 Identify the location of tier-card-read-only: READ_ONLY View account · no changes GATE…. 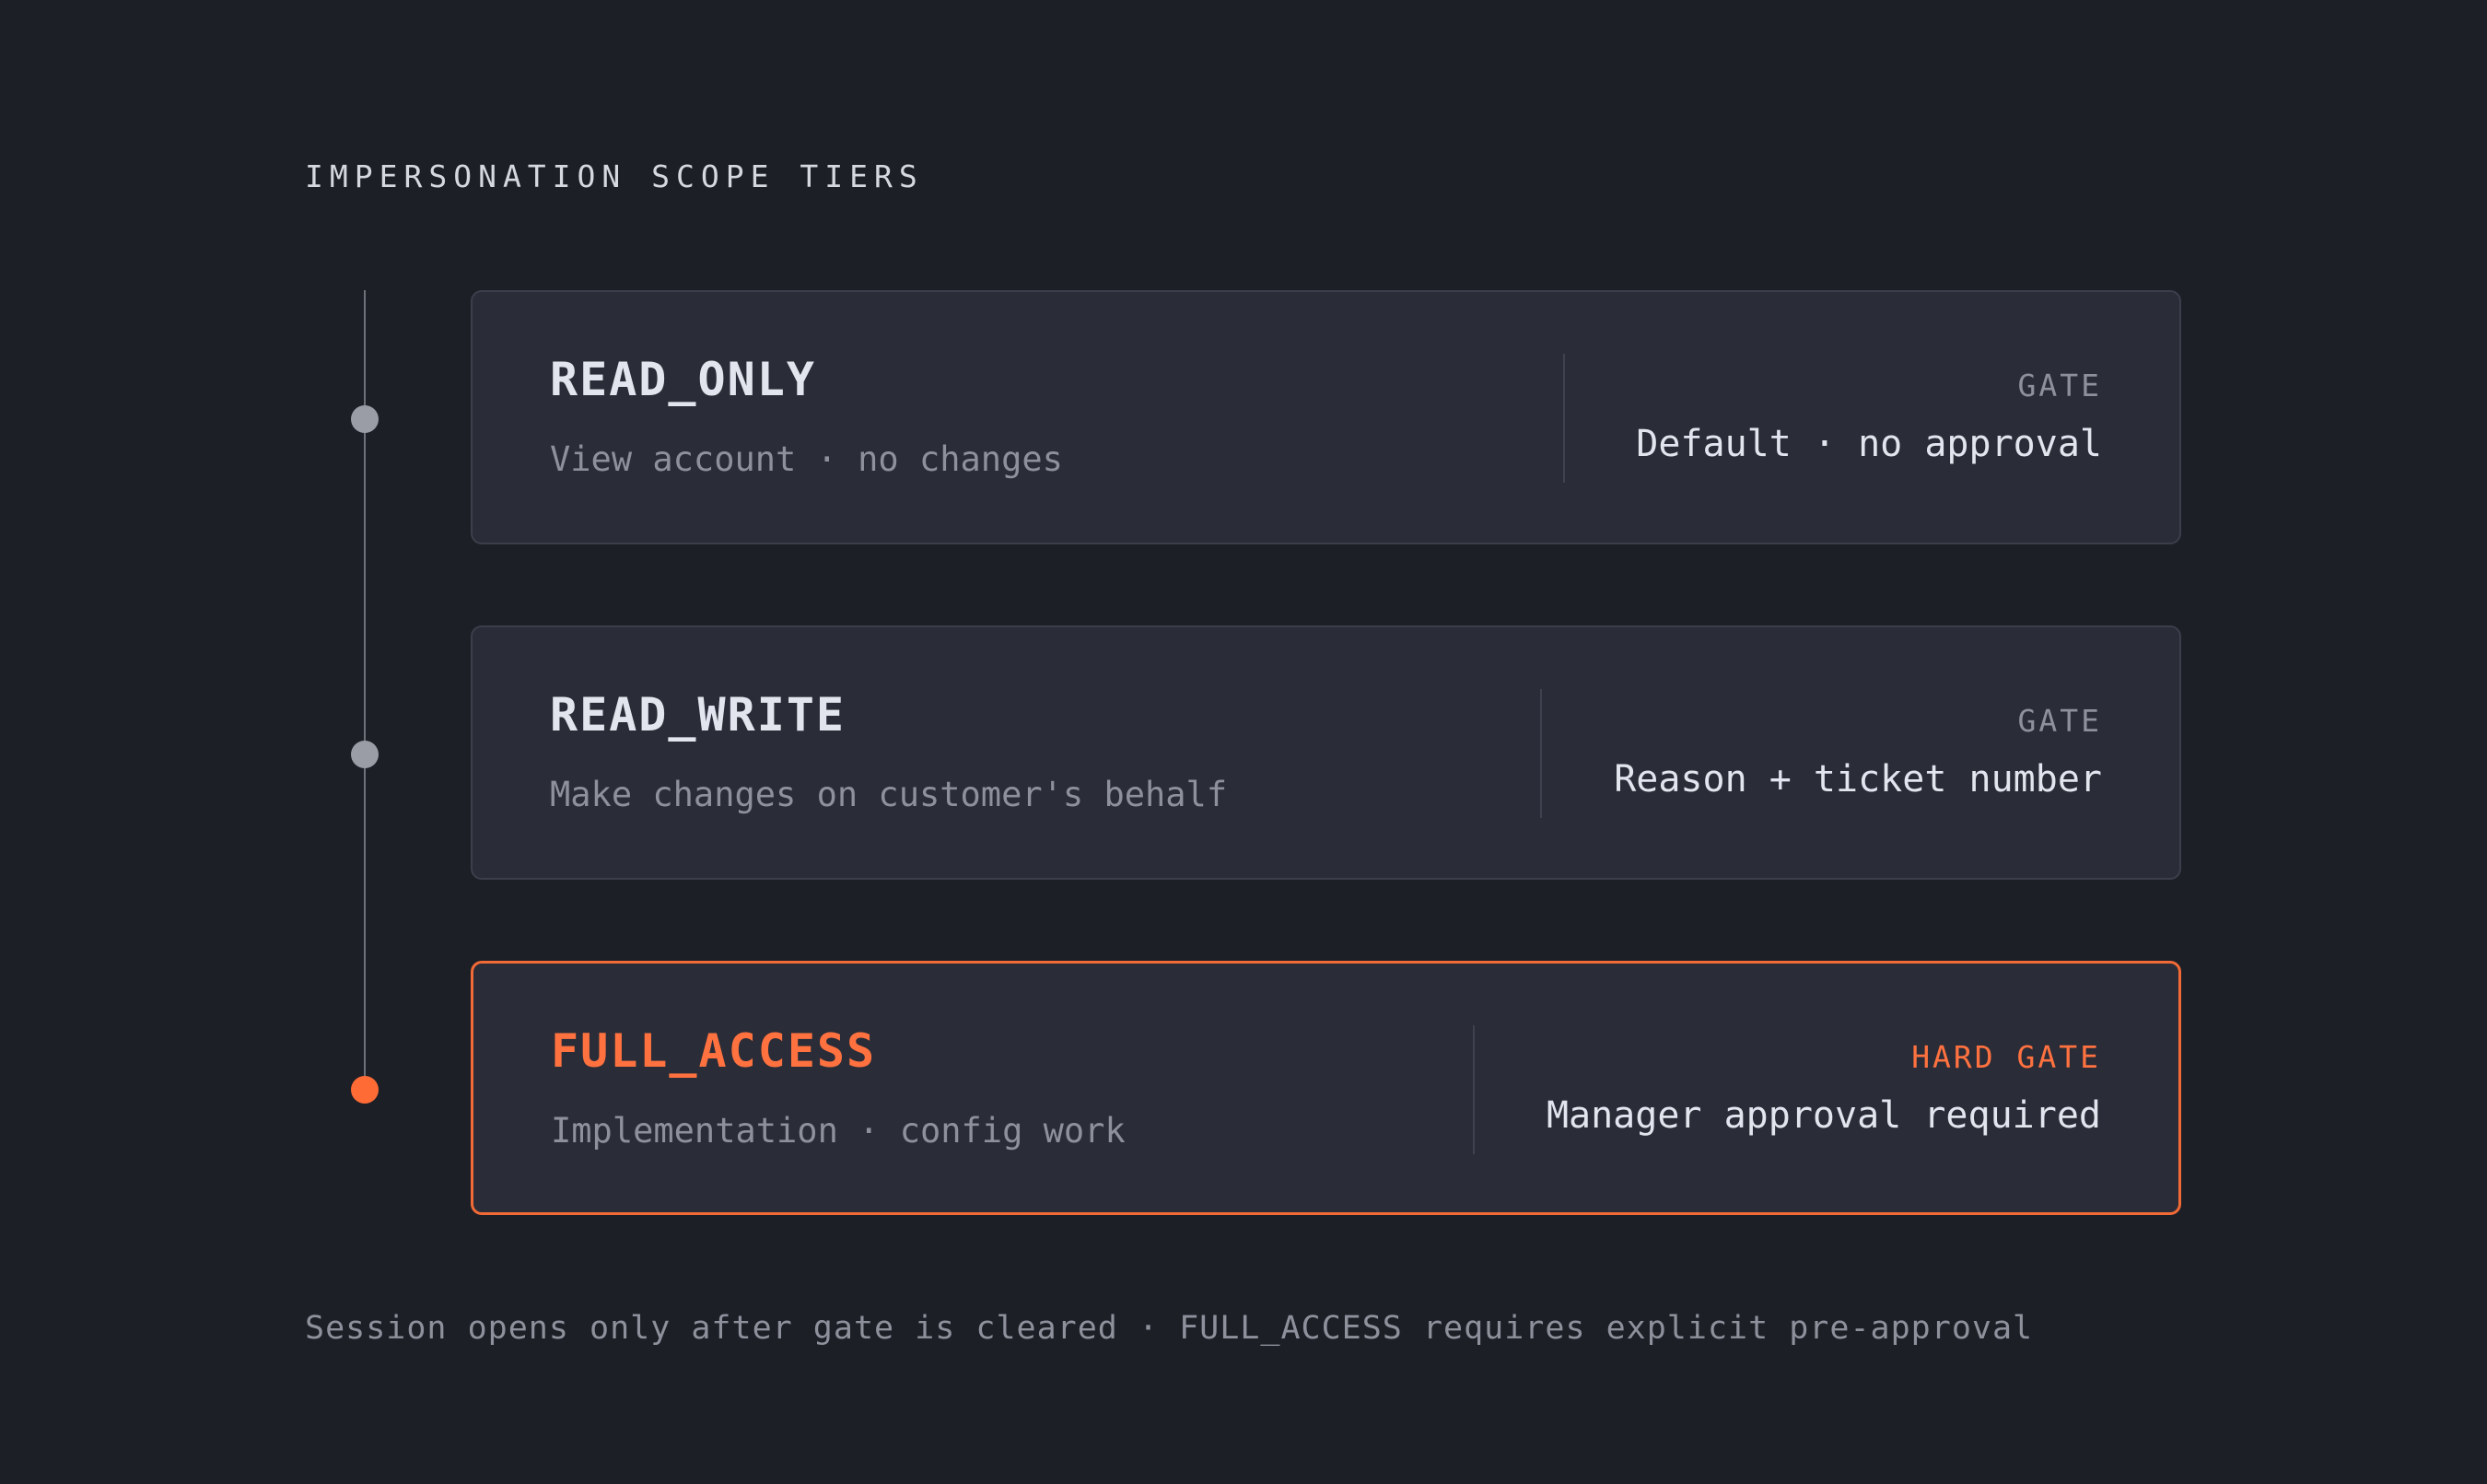
(1326, 417).